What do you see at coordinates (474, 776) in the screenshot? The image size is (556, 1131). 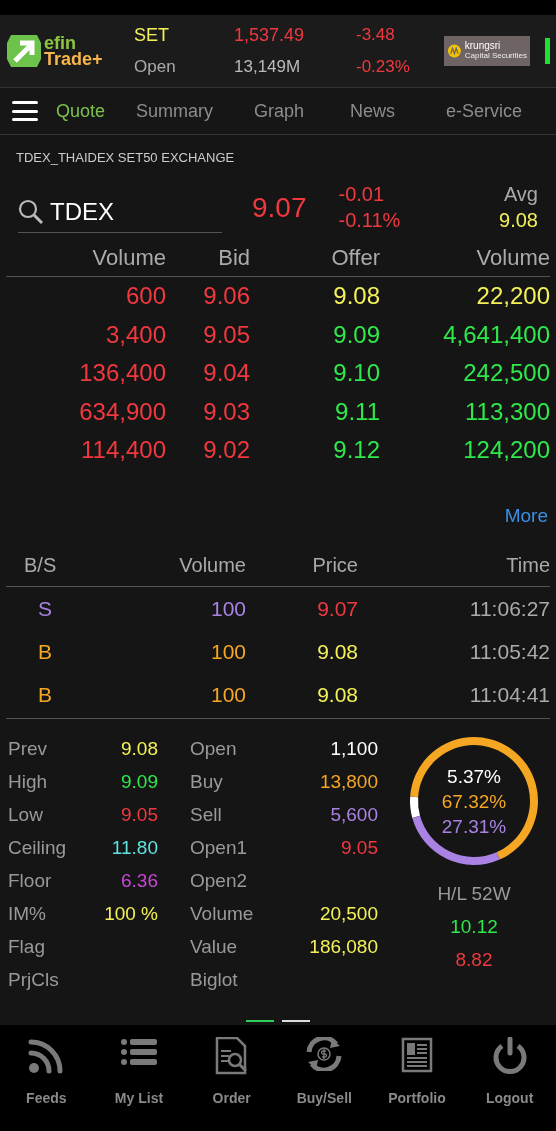 I see `percent-label: 5.37%` at bounding box center [474, 776].